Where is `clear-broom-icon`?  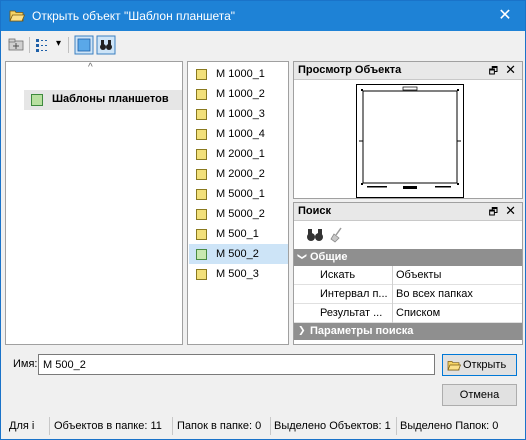
clear-broom-icon is located at coordinates (337, 235).